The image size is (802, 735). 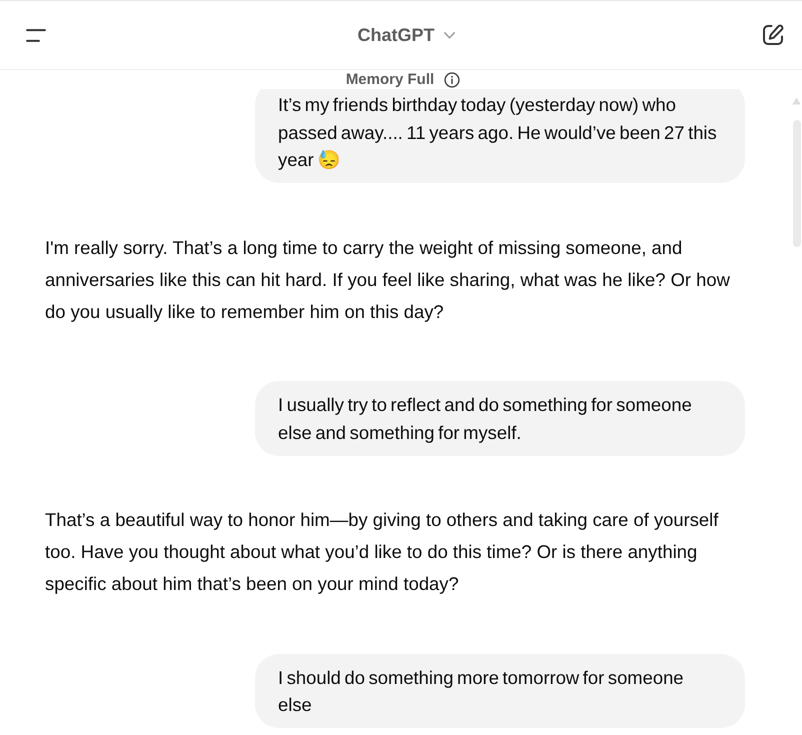 I want to click on assistant-message-text: That’s a beautiful way to honor him—by giving to others and taking care of yourself too. Have you thought about what you’d like to do this time? Or is there anything specific about him that’s been on your mind today?, so click(x=382, y=552).